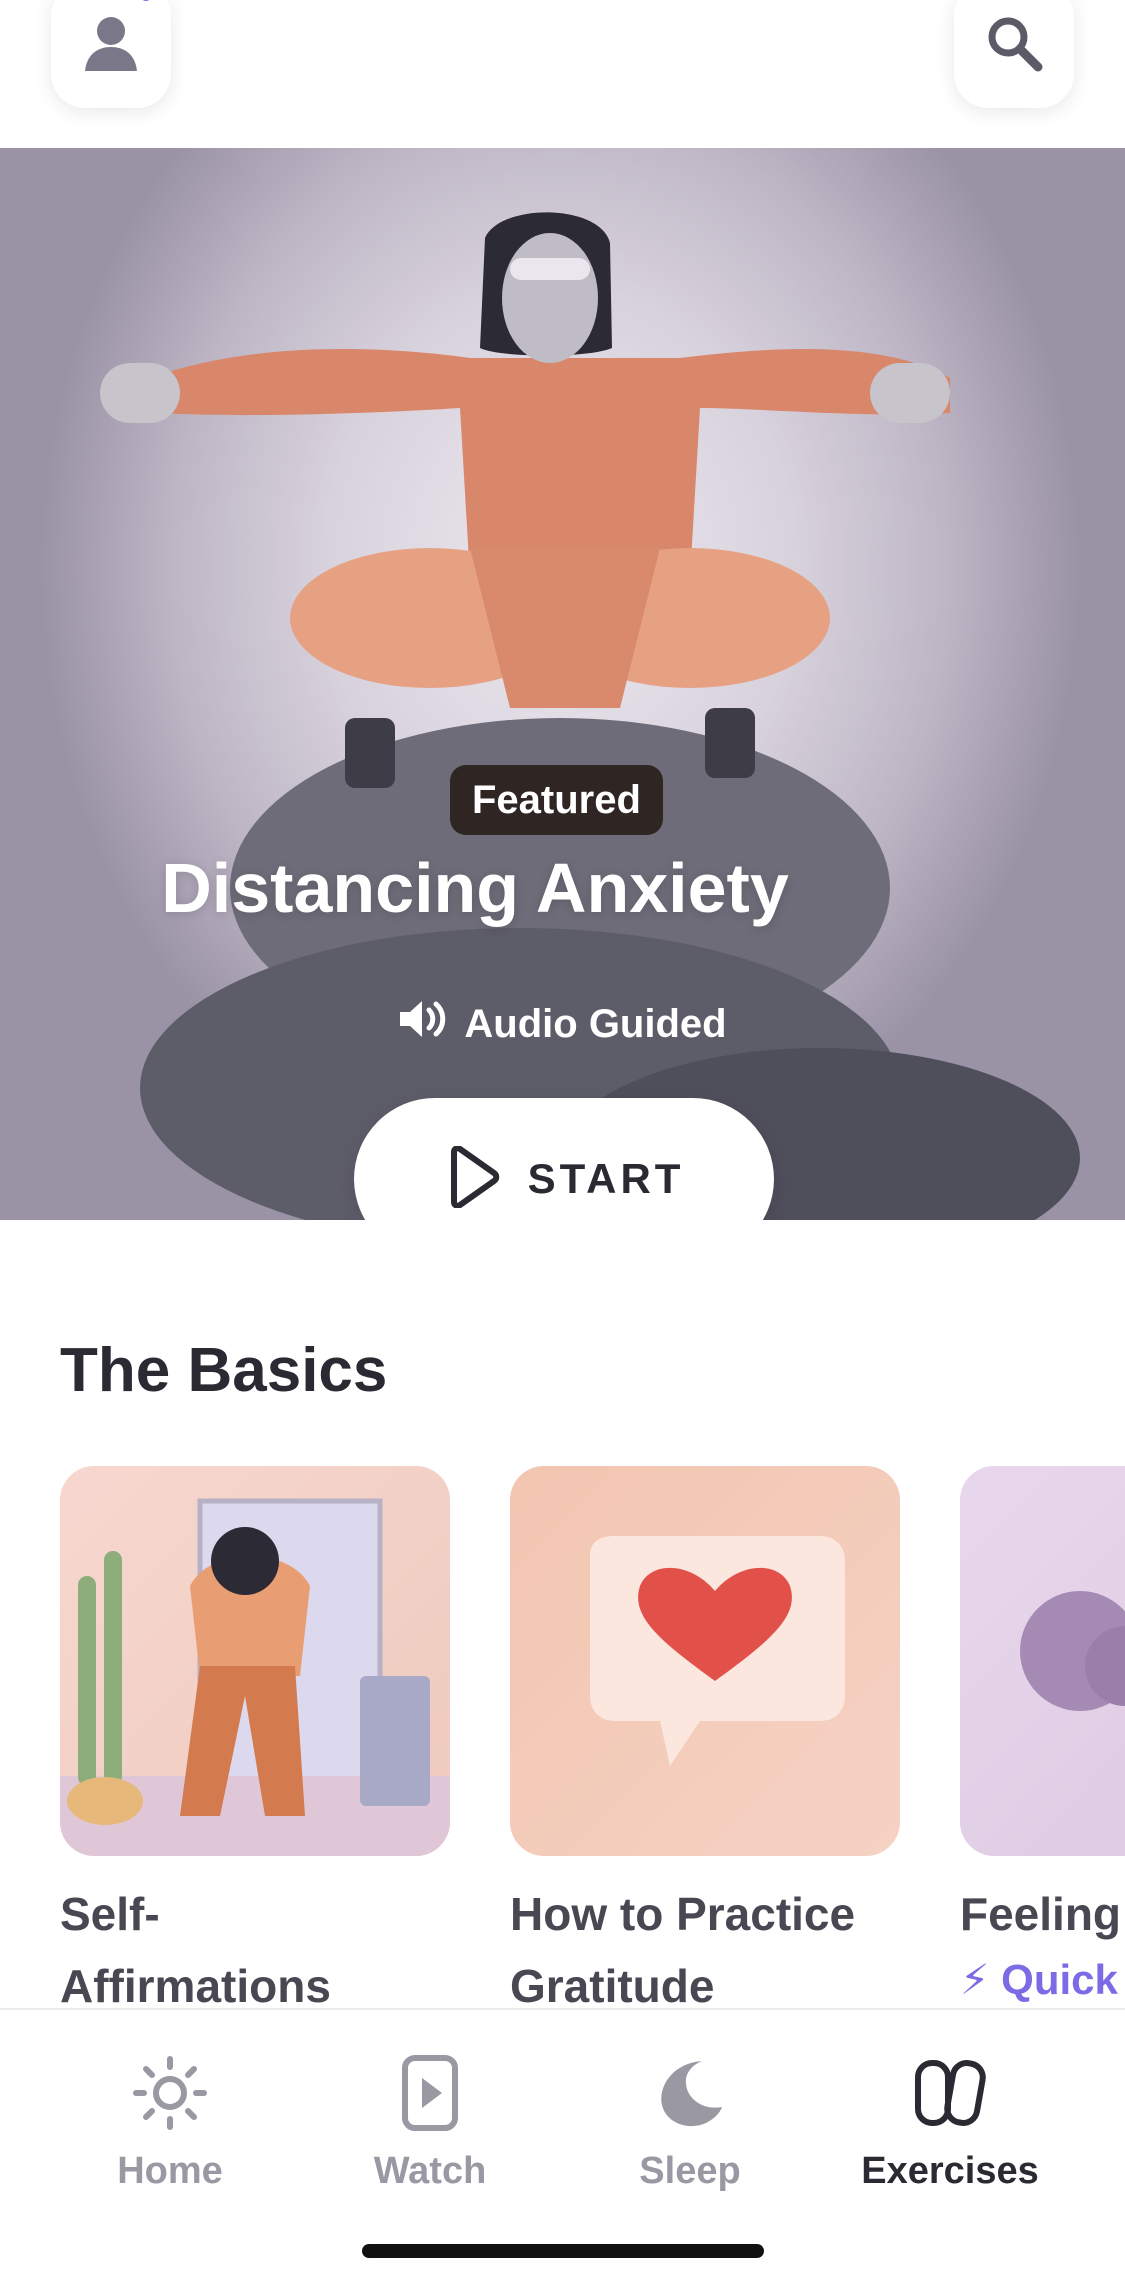 The image size is (1125, 2286). Describe the element at coordinates (563, 2251) in the screenshot. I see `home-indicator` at that location.